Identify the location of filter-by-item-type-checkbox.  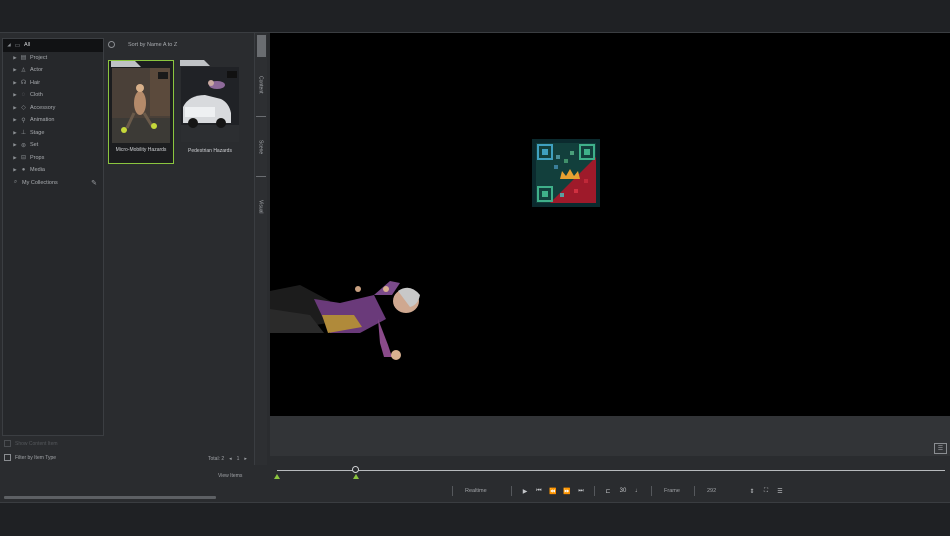
(7, 457).